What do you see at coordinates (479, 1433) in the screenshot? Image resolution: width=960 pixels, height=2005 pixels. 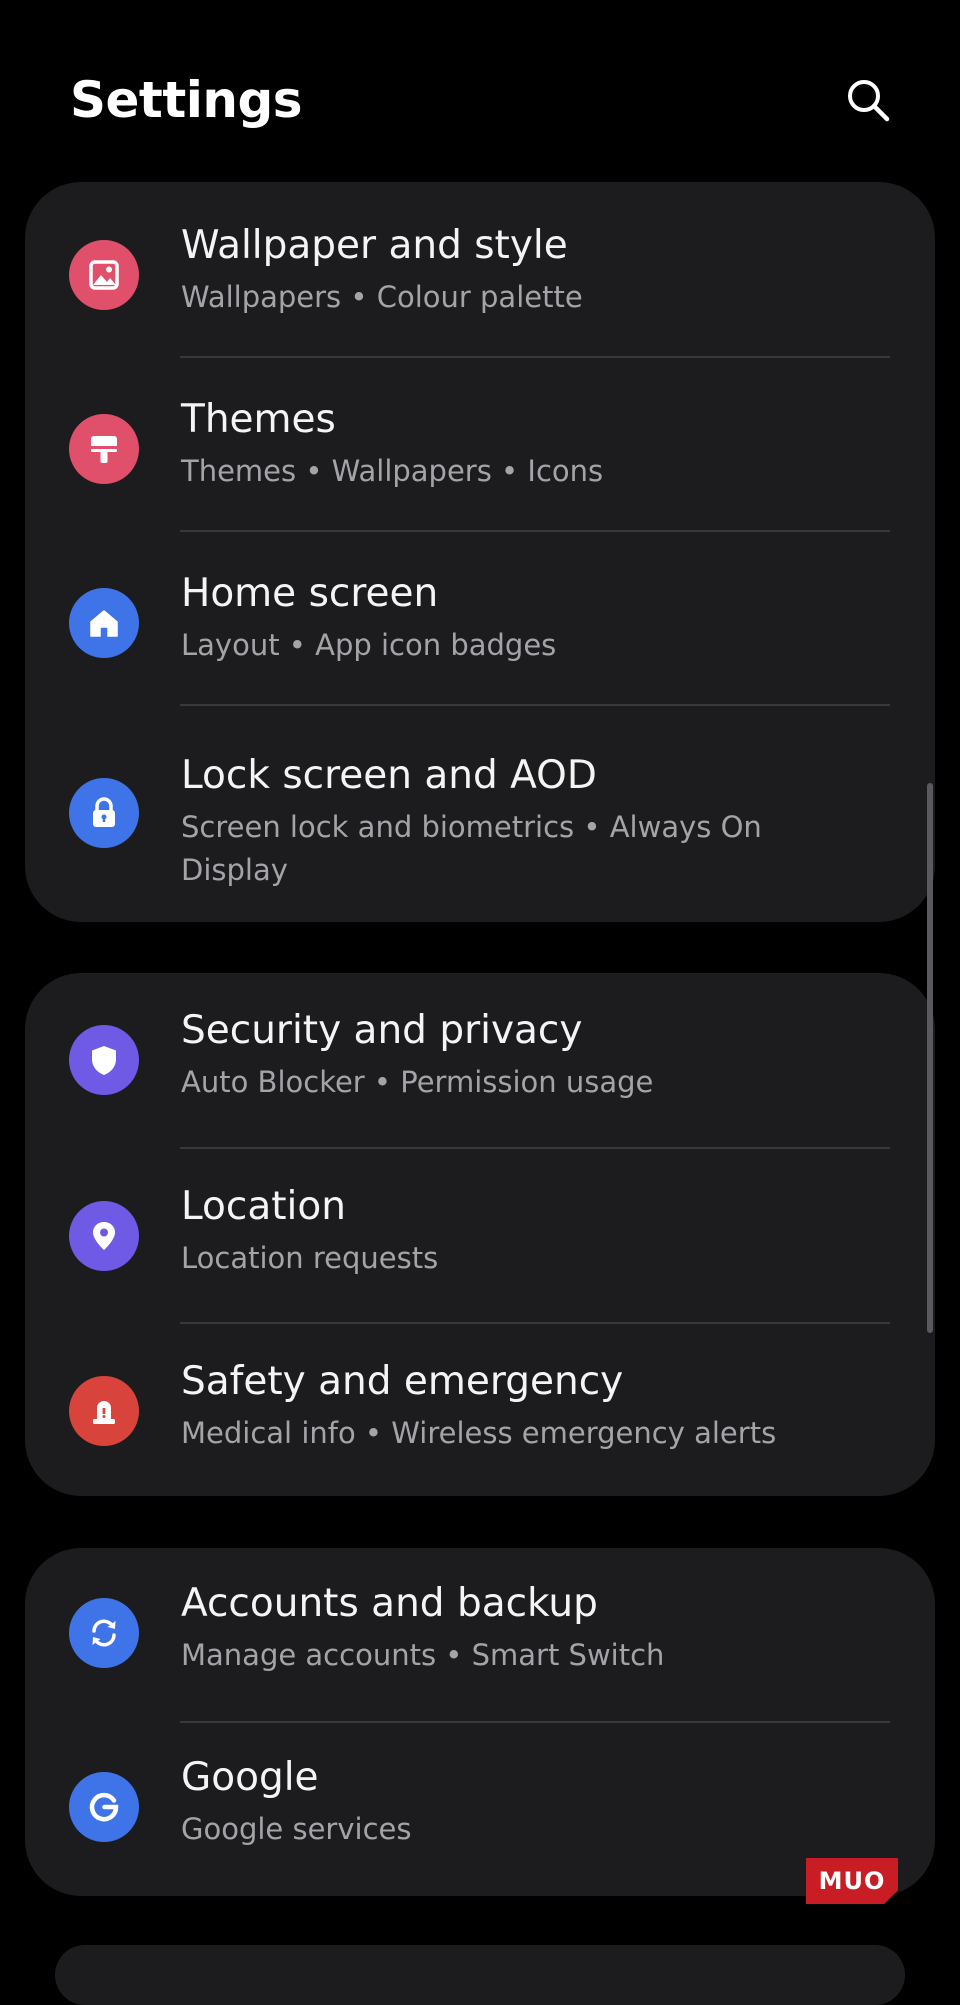 I see `setting-subtitle: Medical info • Wireless emergency alerts` at bounding box center [479, 1433].